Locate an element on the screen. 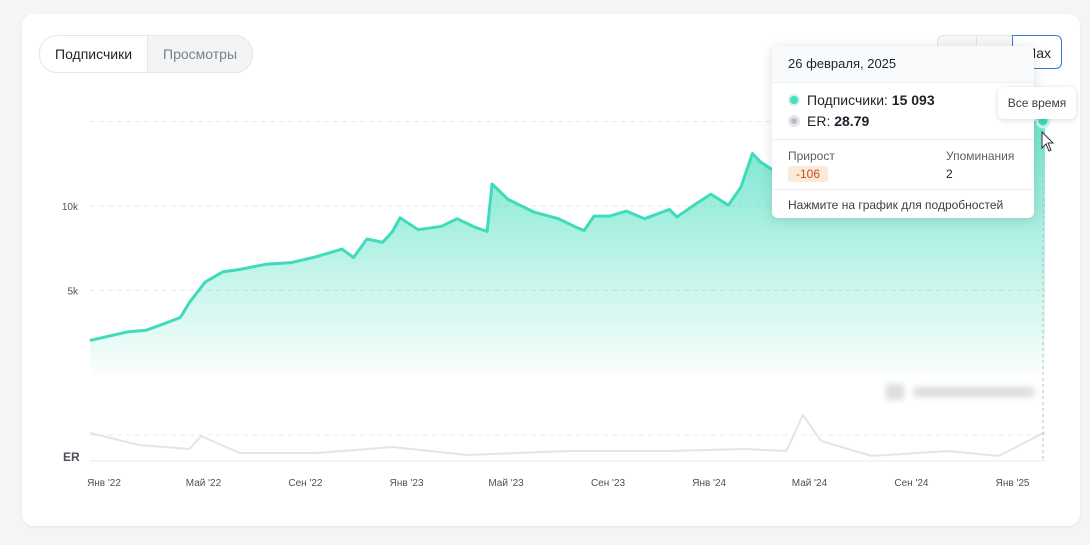 The height and width of the screenshot is (545, 1090). mentions-label: Упоминания is located at coordinates (980, 156).